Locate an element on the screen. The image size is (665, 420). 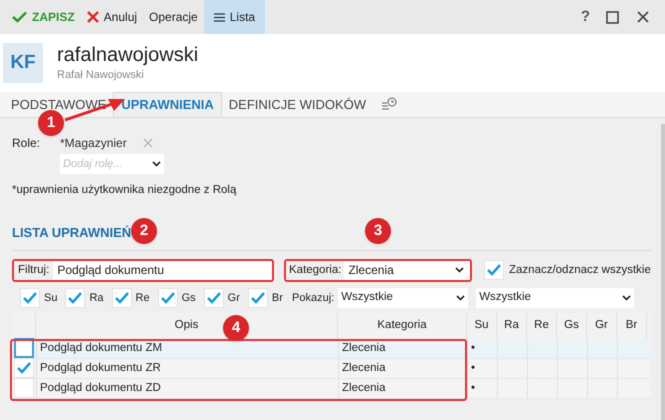
full-name: Rafał Nawojowski is located at coordinates (101, 75).